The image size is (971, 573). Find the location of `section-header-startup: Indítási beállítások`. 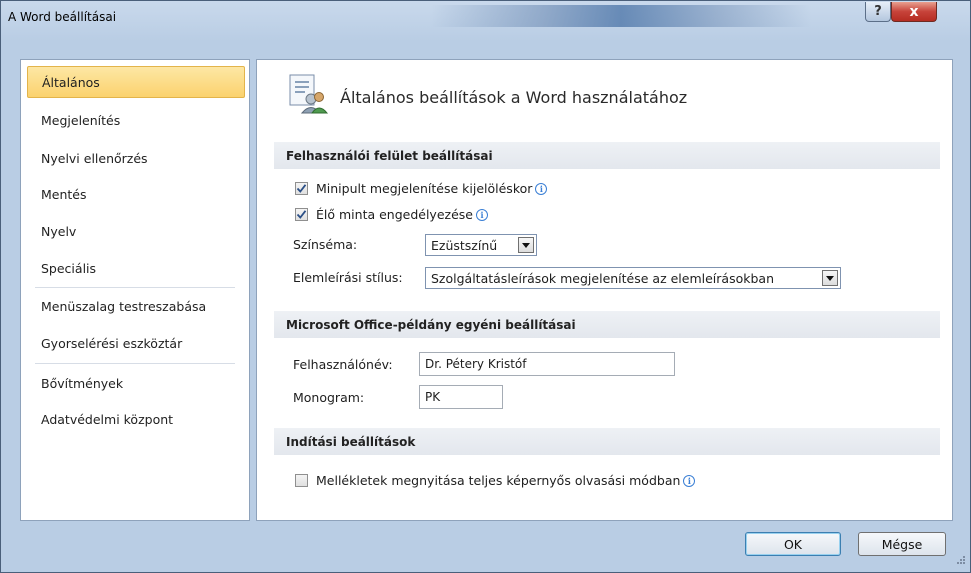

section-header-startup: Indítási beállítások is located at coordinates (607, 441).